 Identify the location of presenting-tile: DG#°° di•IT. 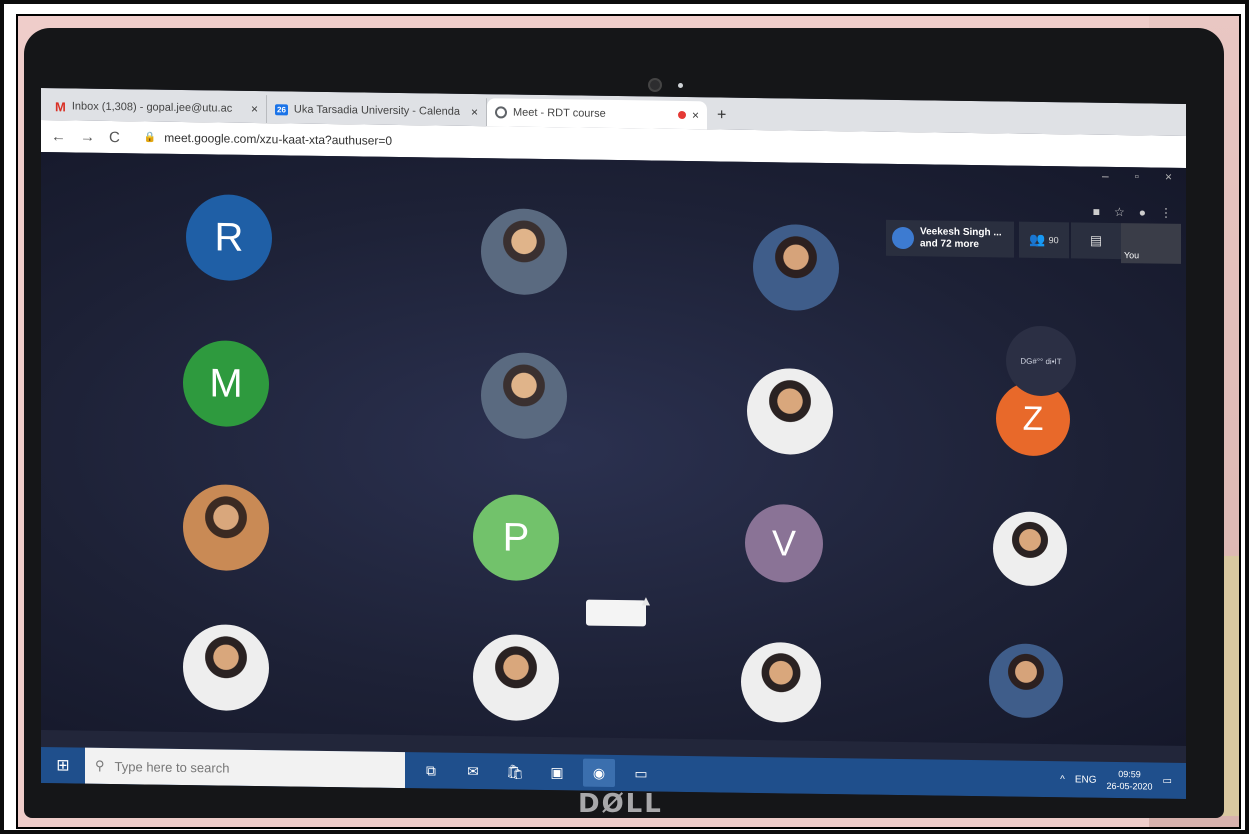
(1041, 361).